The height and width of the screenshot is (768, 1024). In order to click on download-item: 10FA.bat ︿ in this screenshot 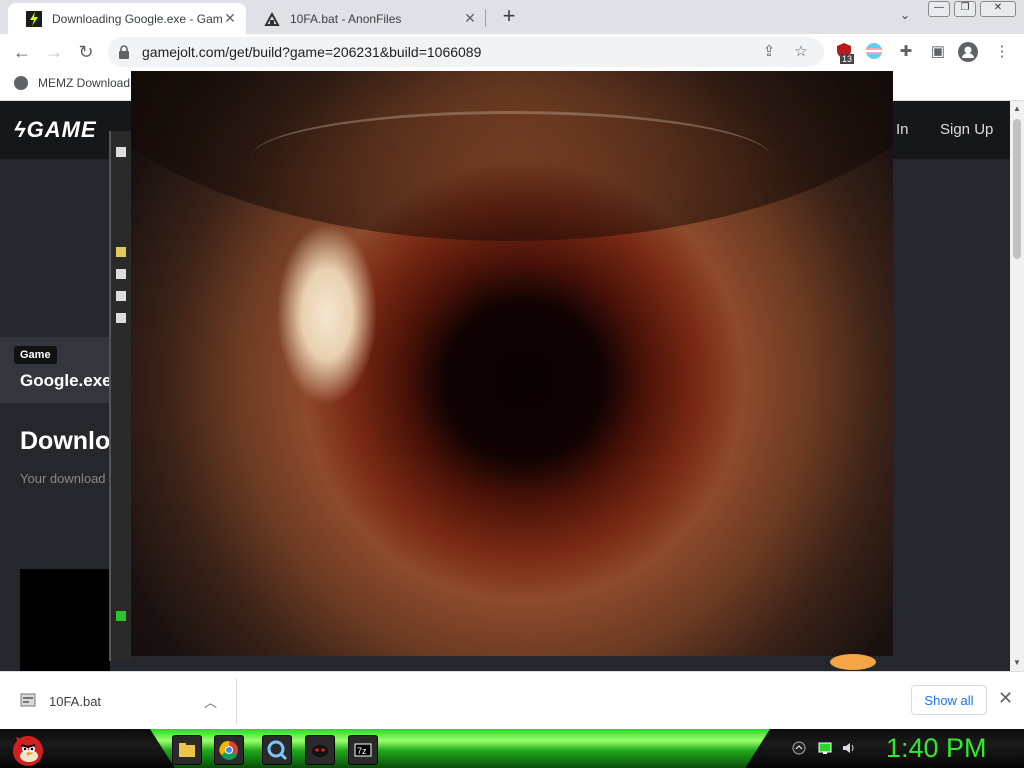, I will do `click(127, 701)`.